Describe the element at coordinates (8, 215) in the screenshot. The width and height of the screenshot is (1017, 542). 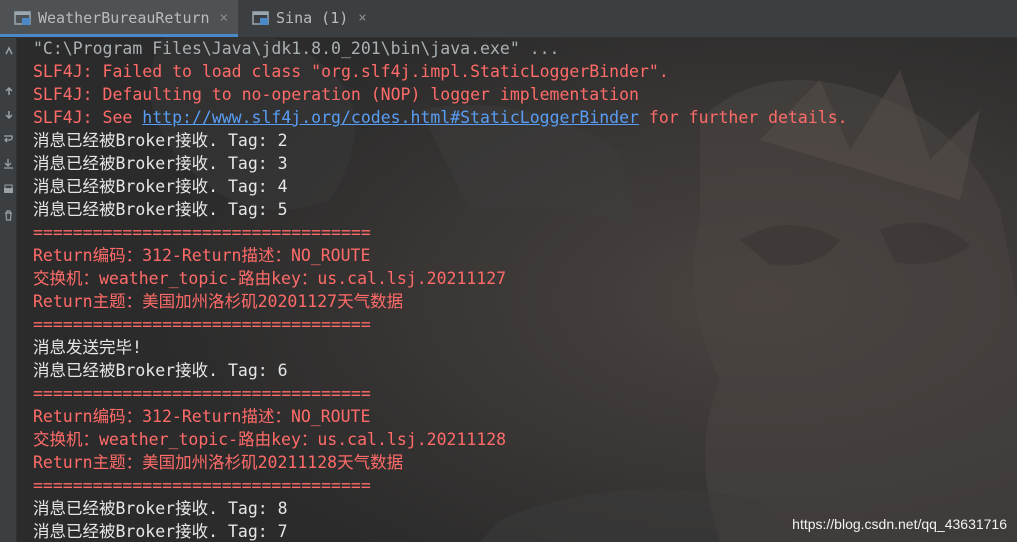
I see `delete-icon` at that location.